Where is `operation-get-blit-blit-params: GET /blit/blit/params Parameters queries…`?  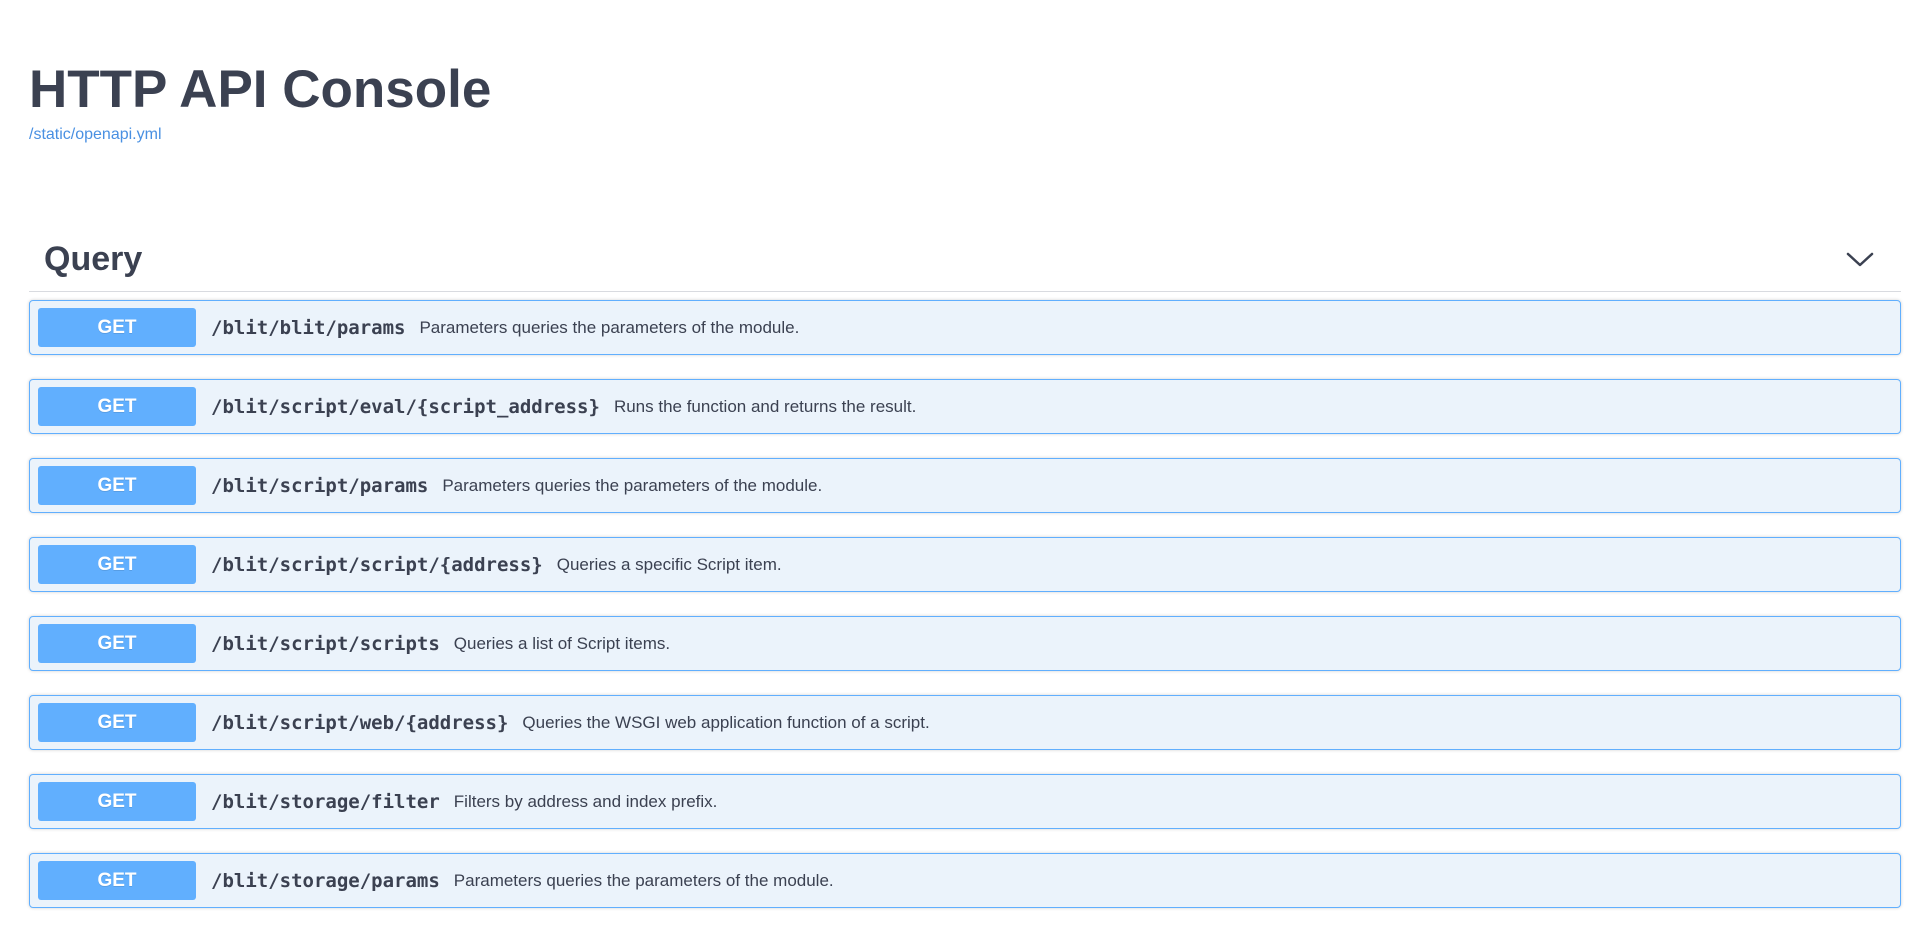
operation-get-blit-blit-params: GET /blit/blit/params Parameters queries… is located at coordinates (965, 327).